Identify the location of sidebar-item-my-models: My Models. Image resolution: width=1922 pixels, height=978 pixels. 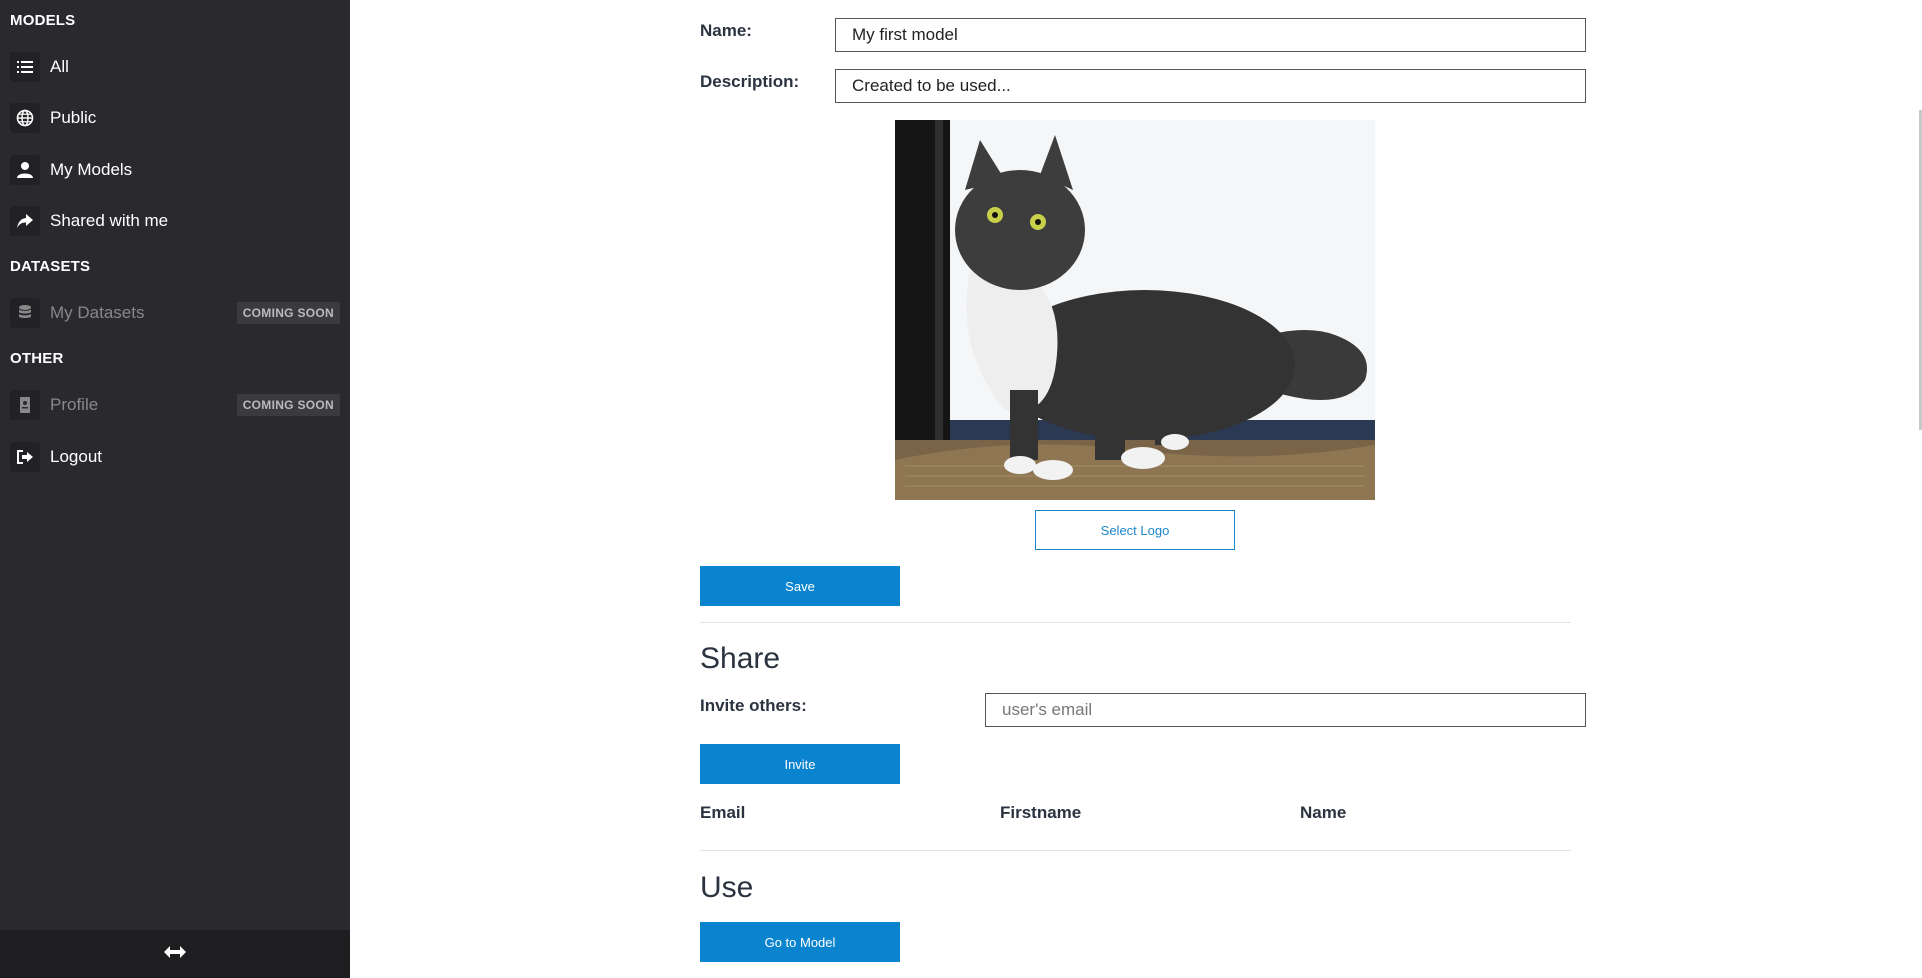
(175, 170).